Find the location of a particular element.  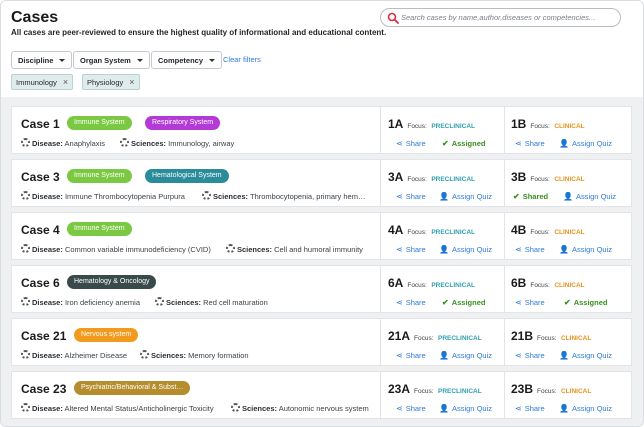

sciences-line: Sciences: Memory formation is located at coordinates (194, 355).